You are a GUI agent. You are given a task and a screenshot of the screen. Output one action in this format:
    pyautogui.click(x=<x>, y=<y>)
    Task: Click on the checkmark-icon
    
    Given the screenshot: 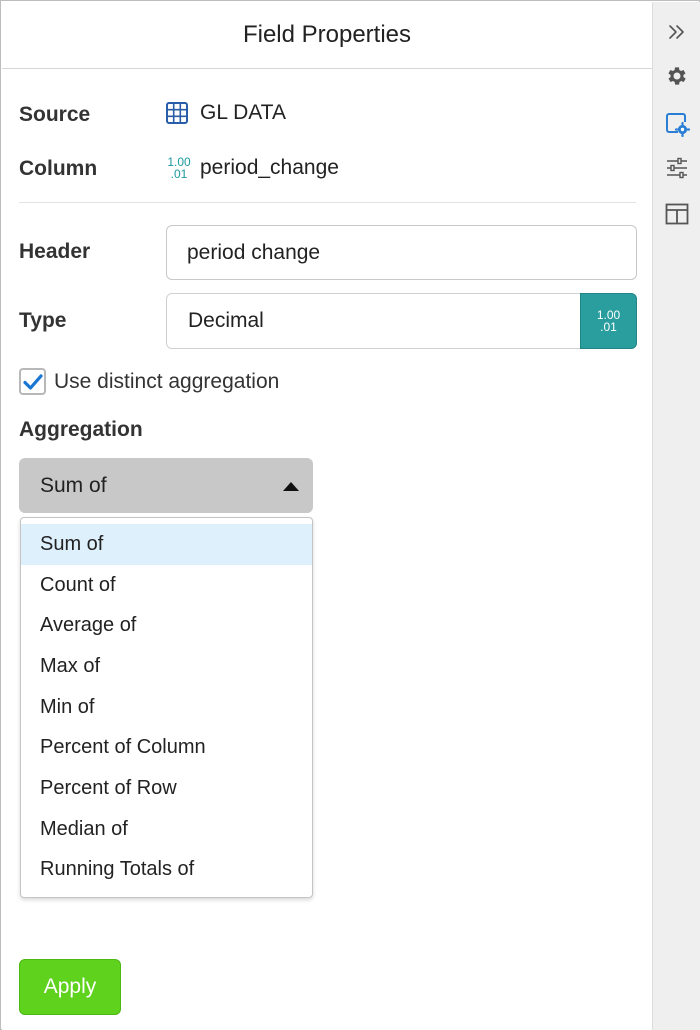 What is the action you would take?
    pyautogui.click(x=32, y=381)
    